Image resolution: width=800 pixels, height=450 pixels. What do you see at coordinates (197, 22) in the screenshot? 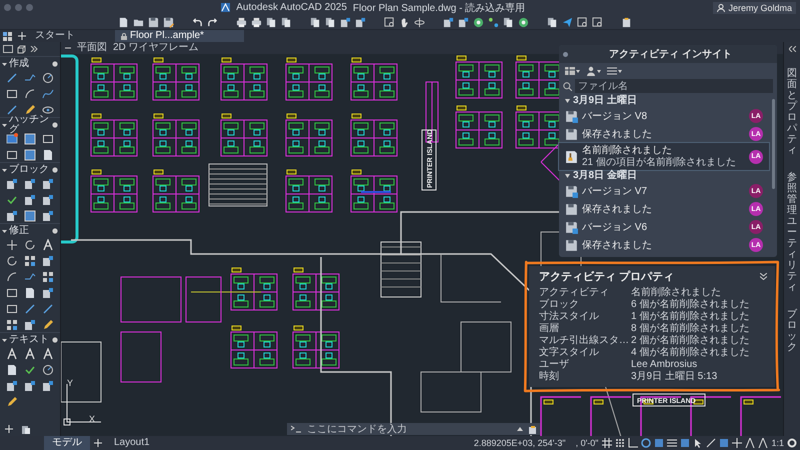
I see `undo-icon` at bounding box center [197, 22].